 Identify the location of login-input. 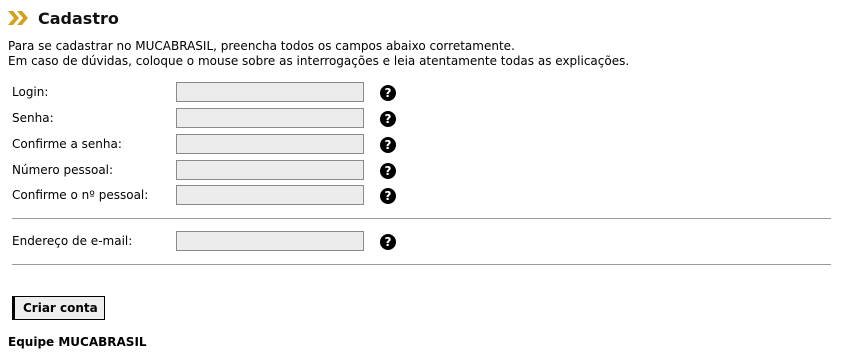
(270, 92).